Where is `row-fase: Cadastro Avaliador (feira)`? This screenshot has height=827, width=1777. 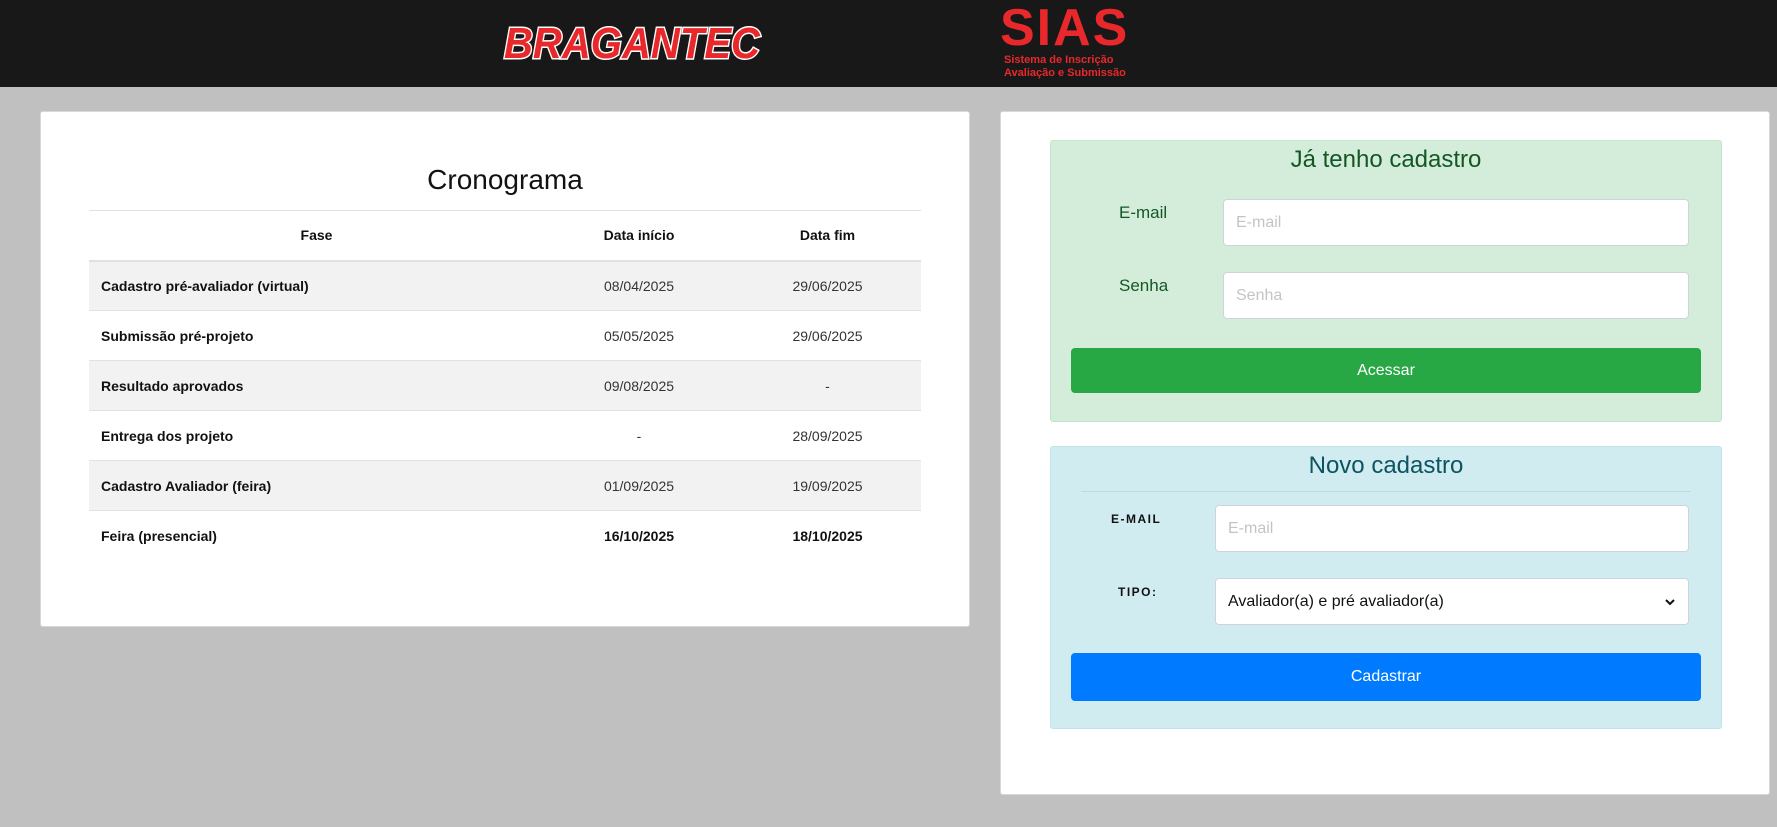
row-fase: Cadastro Avaliador (feira) is located at coordinates (316, 485).